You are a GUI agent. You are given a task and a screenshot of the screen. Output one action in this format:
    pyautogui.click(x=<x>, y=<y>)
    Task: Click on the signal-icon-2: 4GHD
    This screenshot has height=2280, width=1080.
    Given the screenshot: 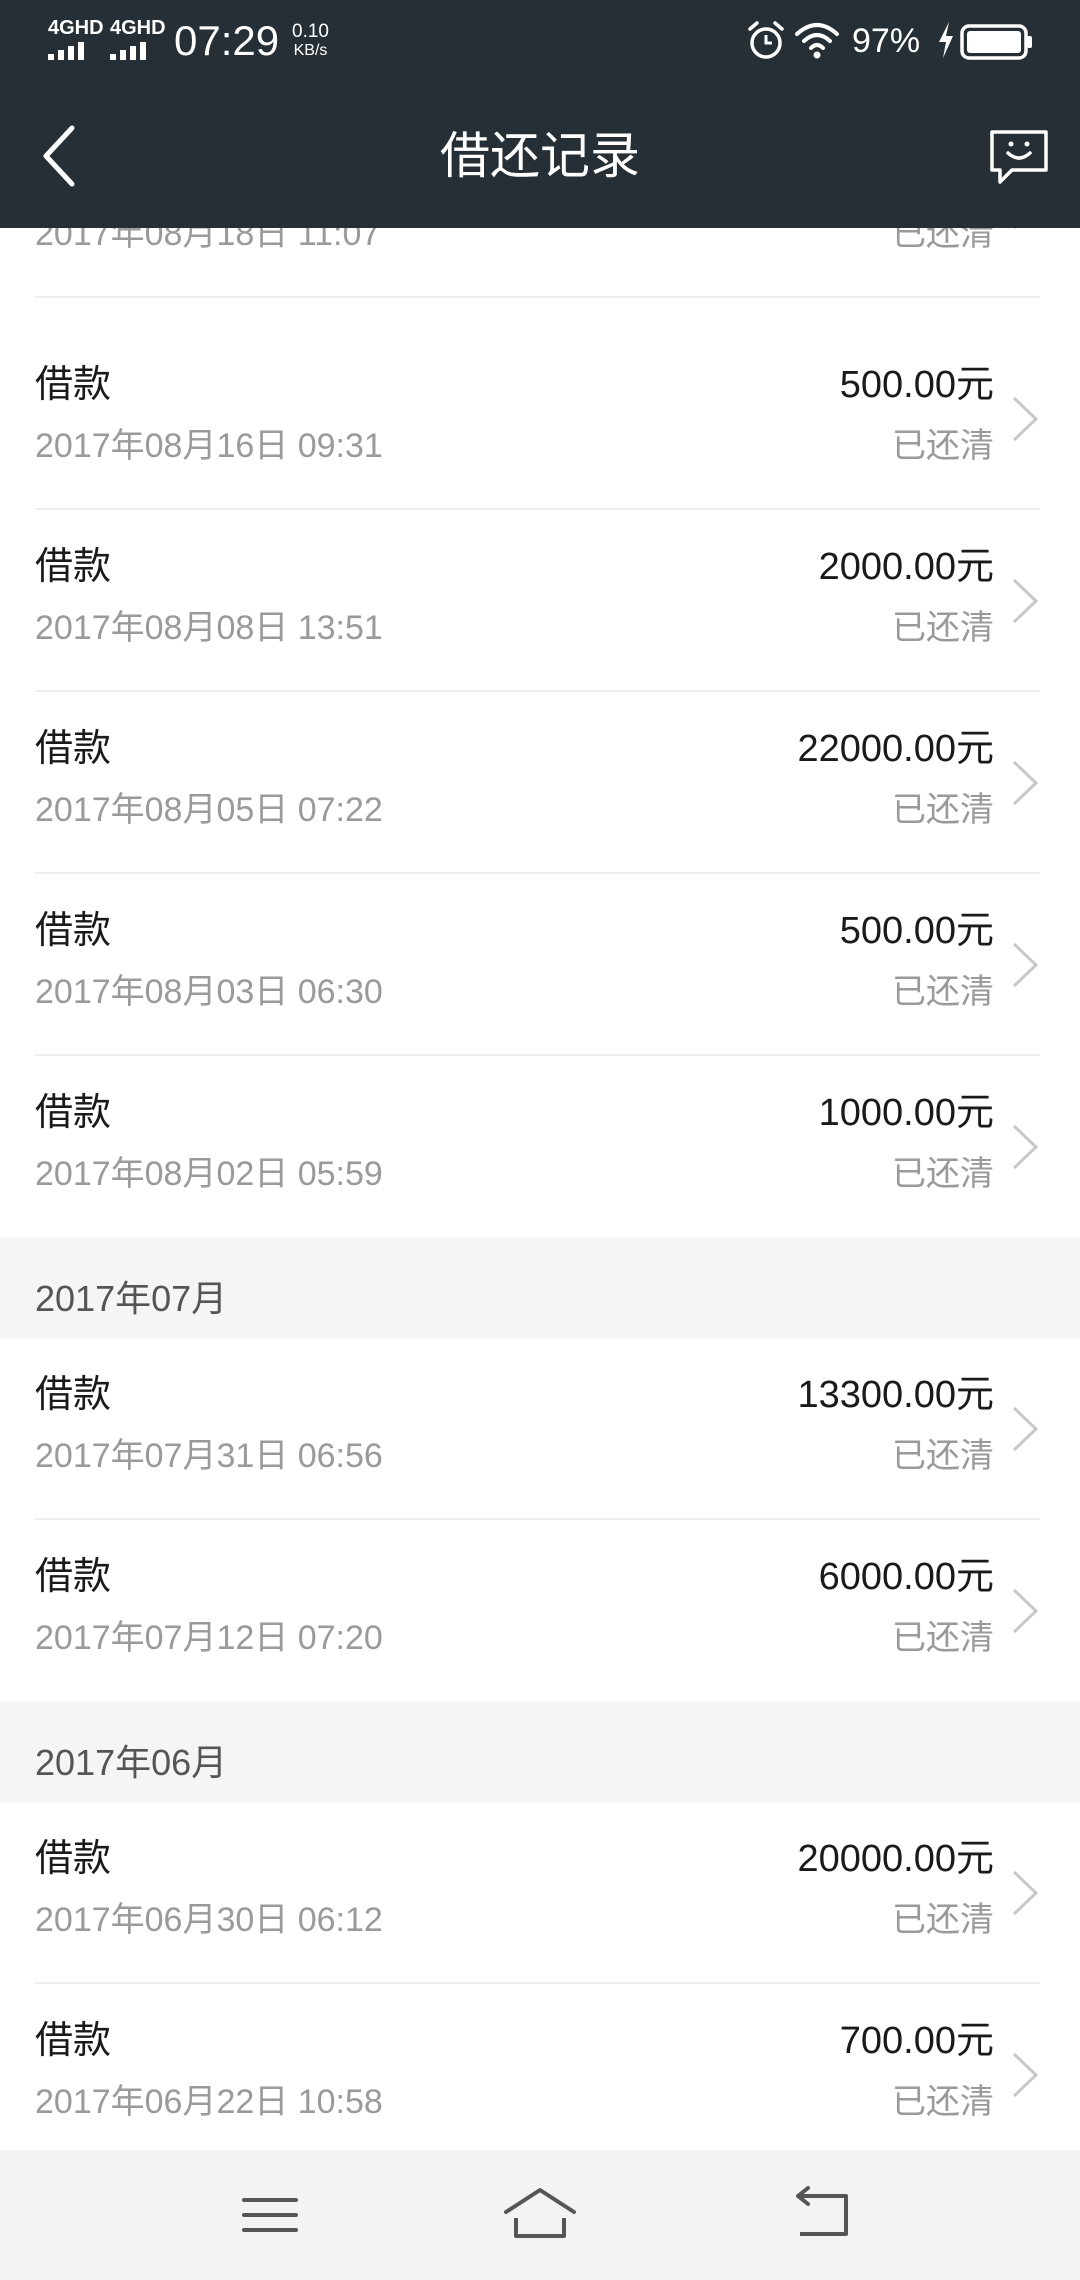 What is the action you would take?
    pyautogui.click(x=138, y=40)
    